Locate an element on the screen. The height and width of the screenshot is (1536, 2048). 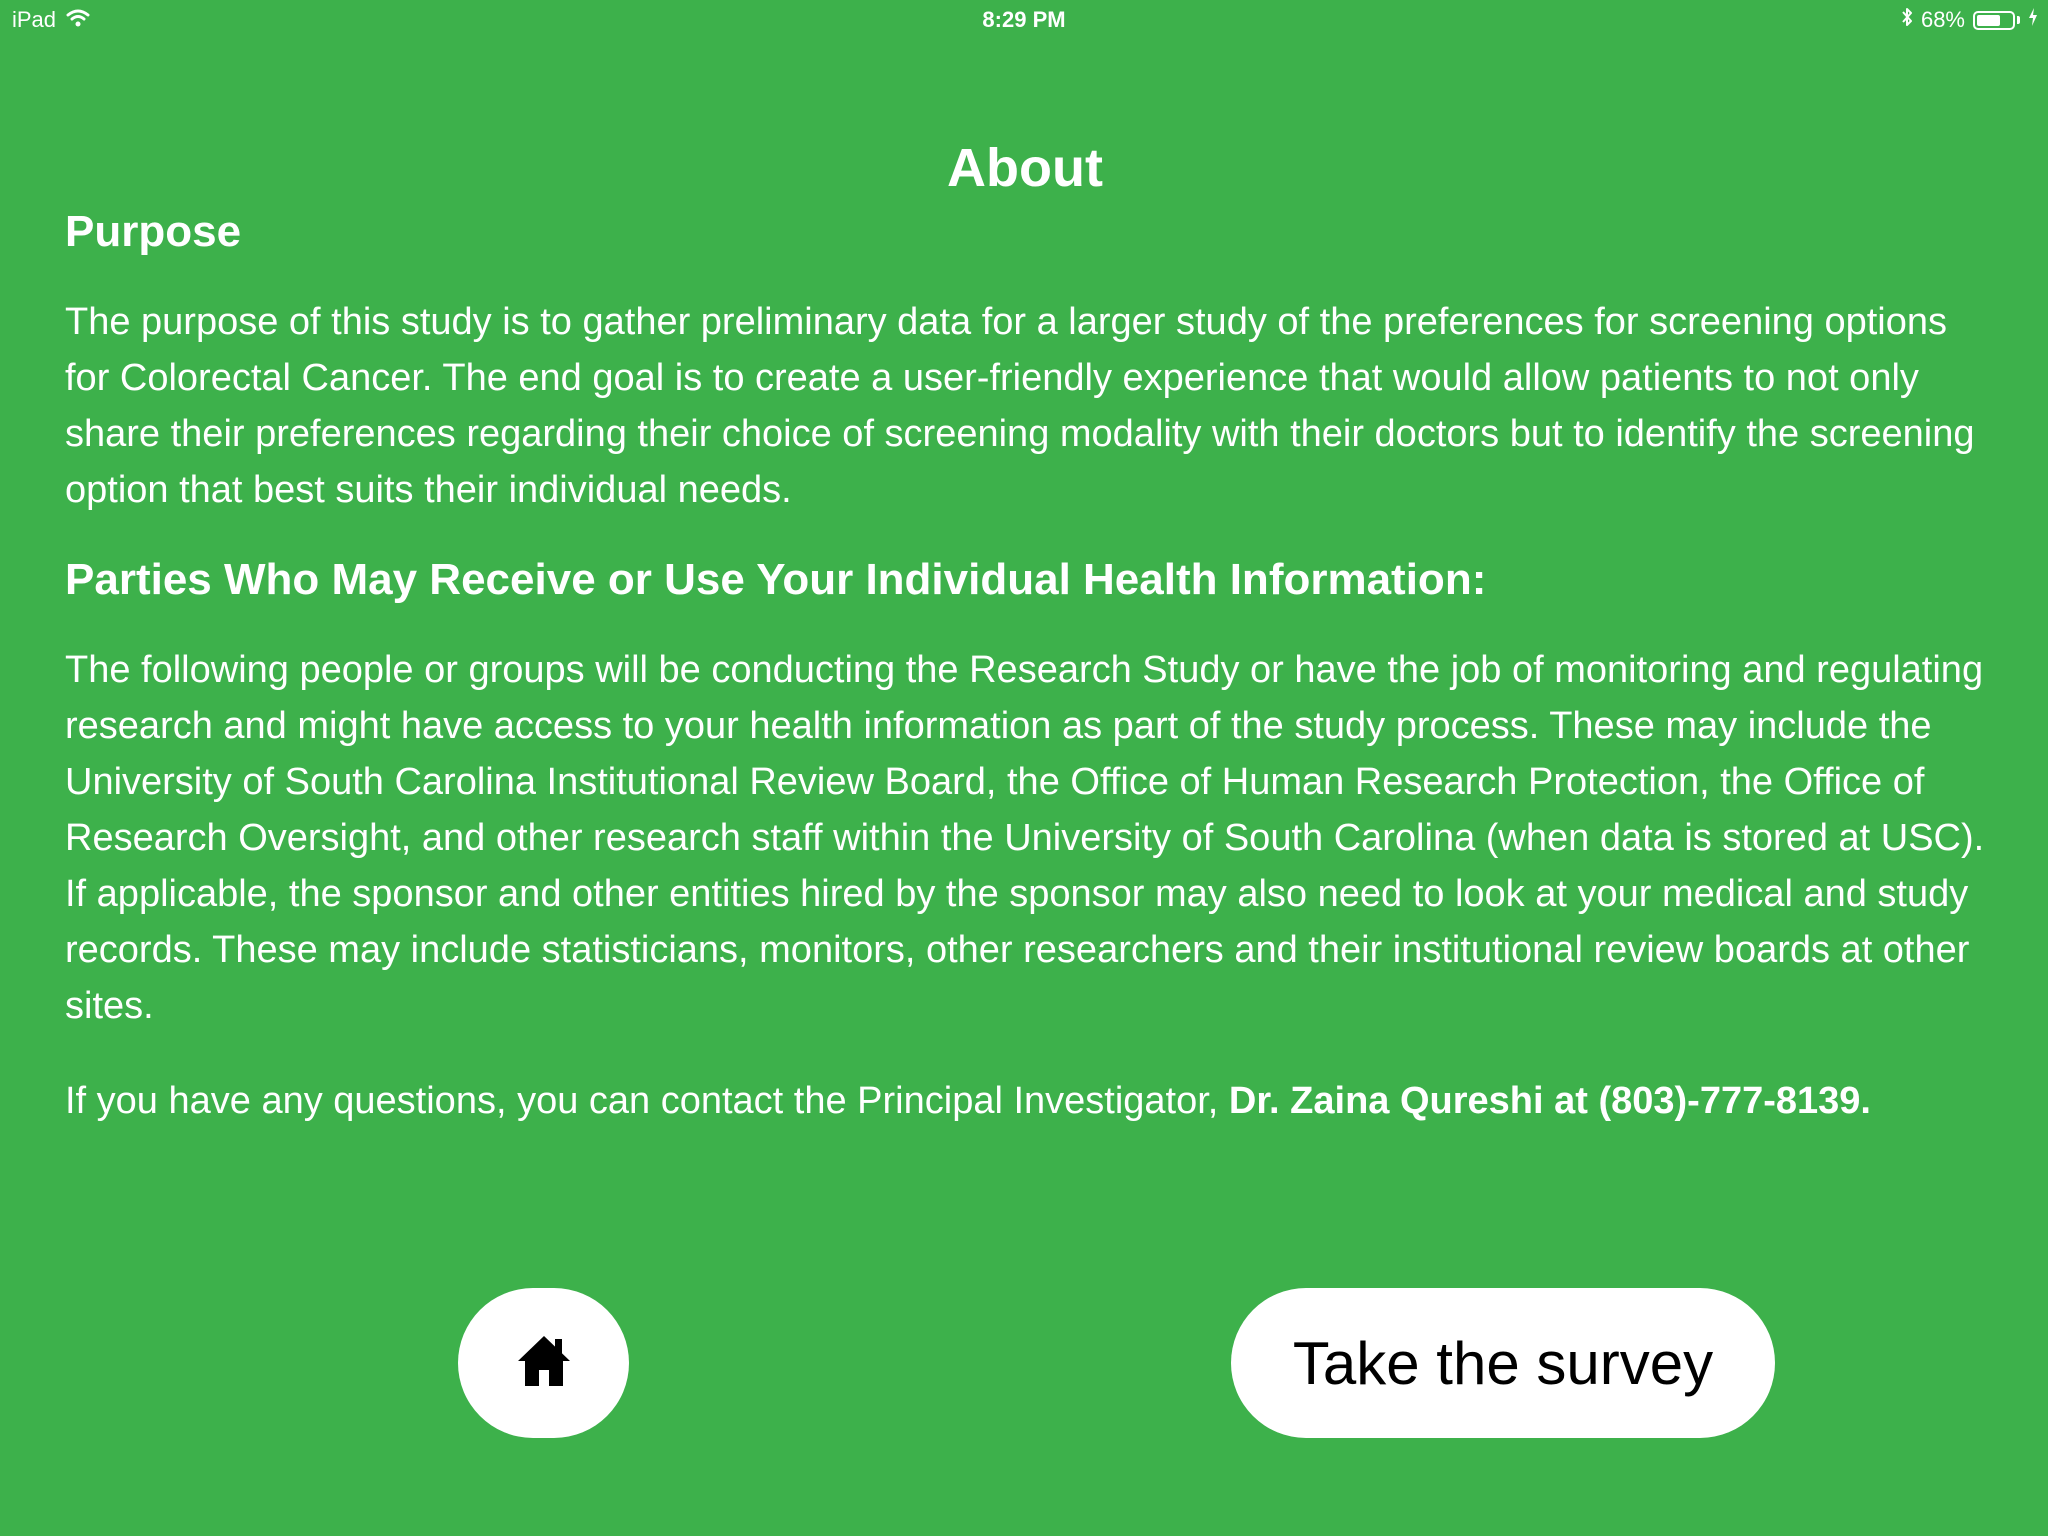
charging-icon is located at coordinates (2033, 20).